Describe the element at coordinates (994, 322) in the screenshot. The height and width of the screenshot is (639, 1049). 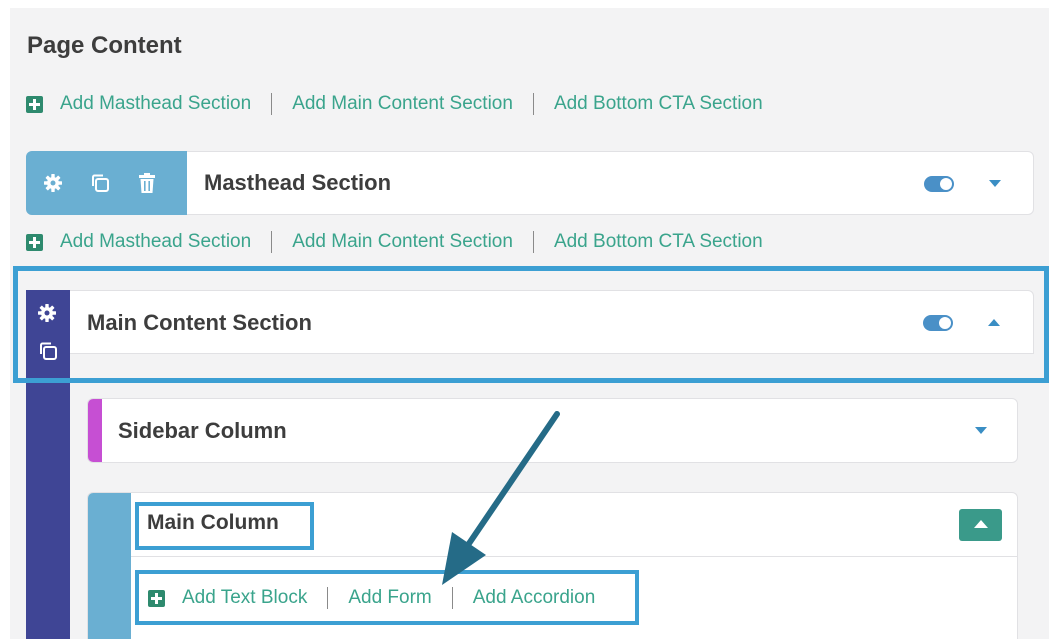
I see `chevron-up-icon` at that location.